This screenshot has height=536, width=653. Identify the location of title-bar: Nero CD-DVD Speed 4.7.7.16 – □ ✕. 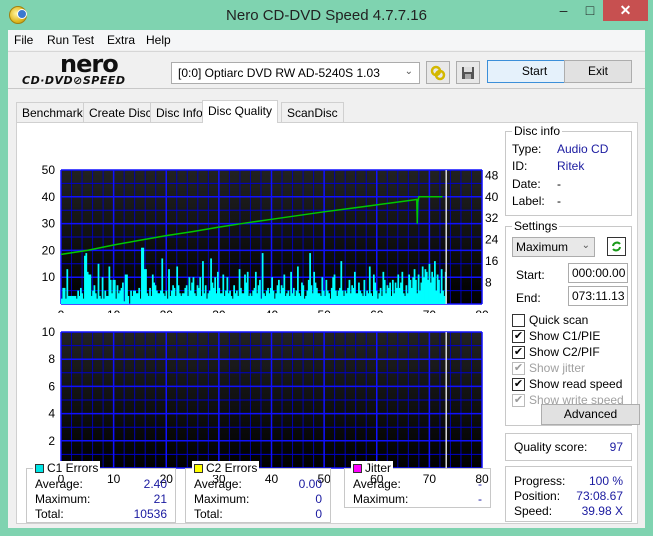
(326, 15).